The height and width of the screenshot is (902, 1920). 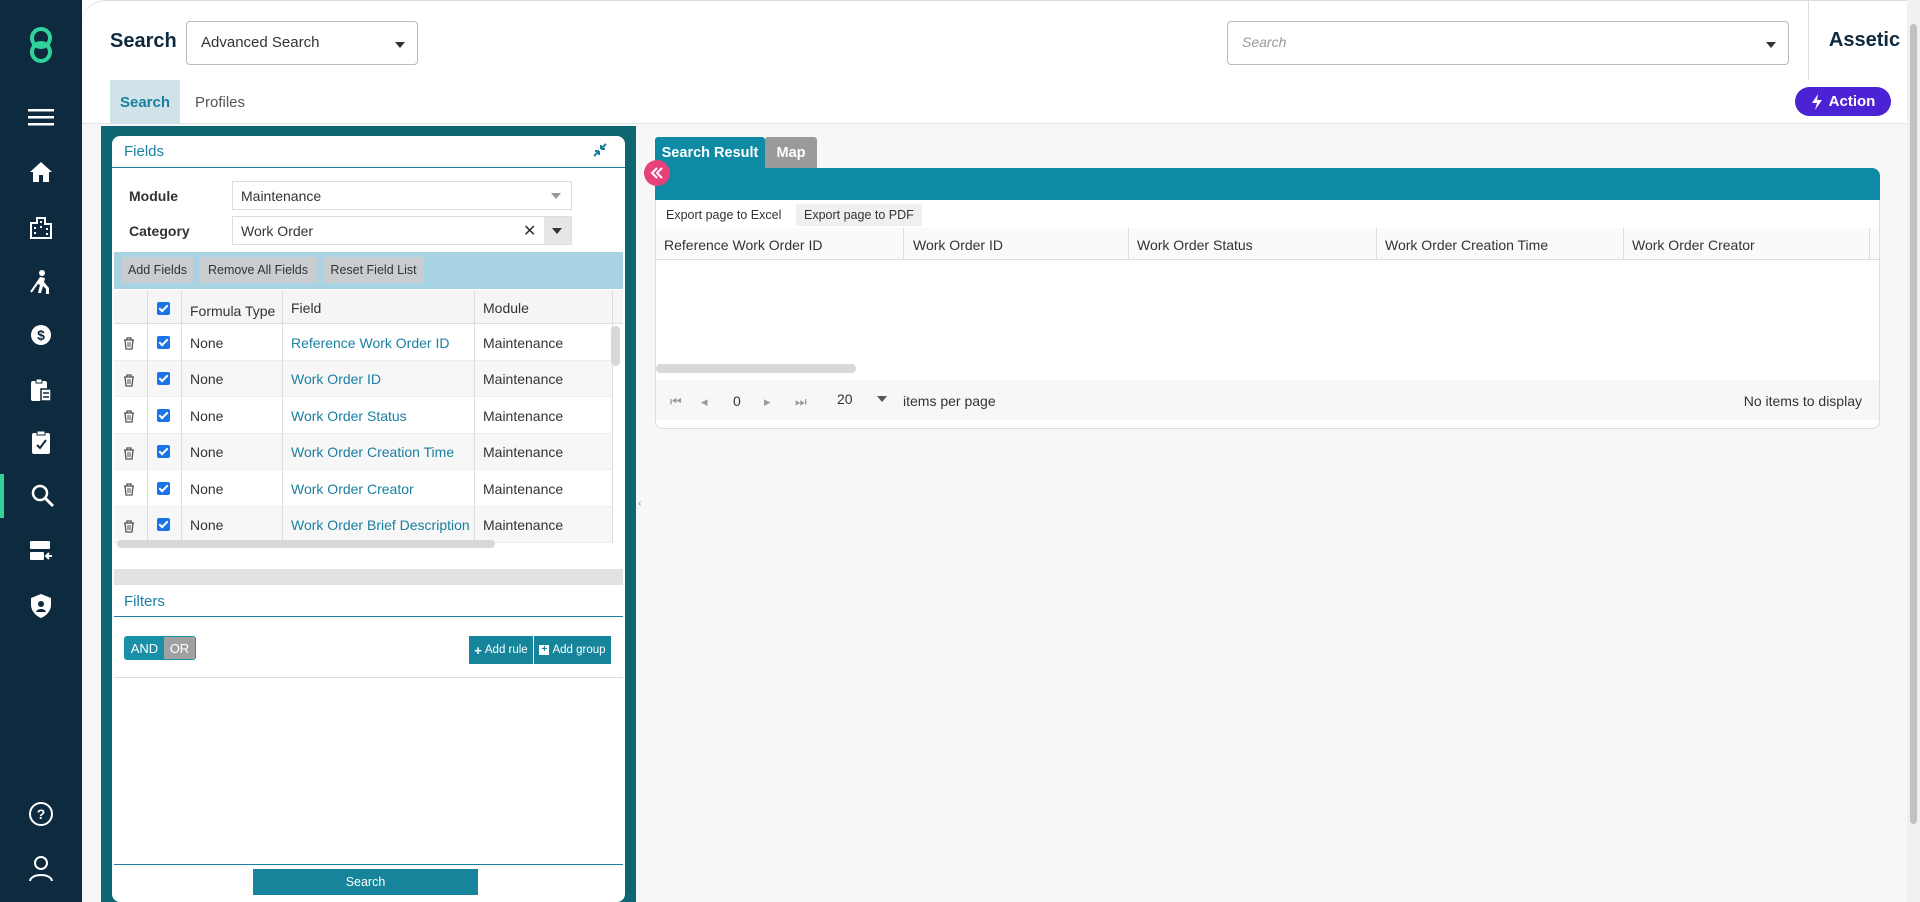 I want to click on search-icon, so click(x=41, y=496).